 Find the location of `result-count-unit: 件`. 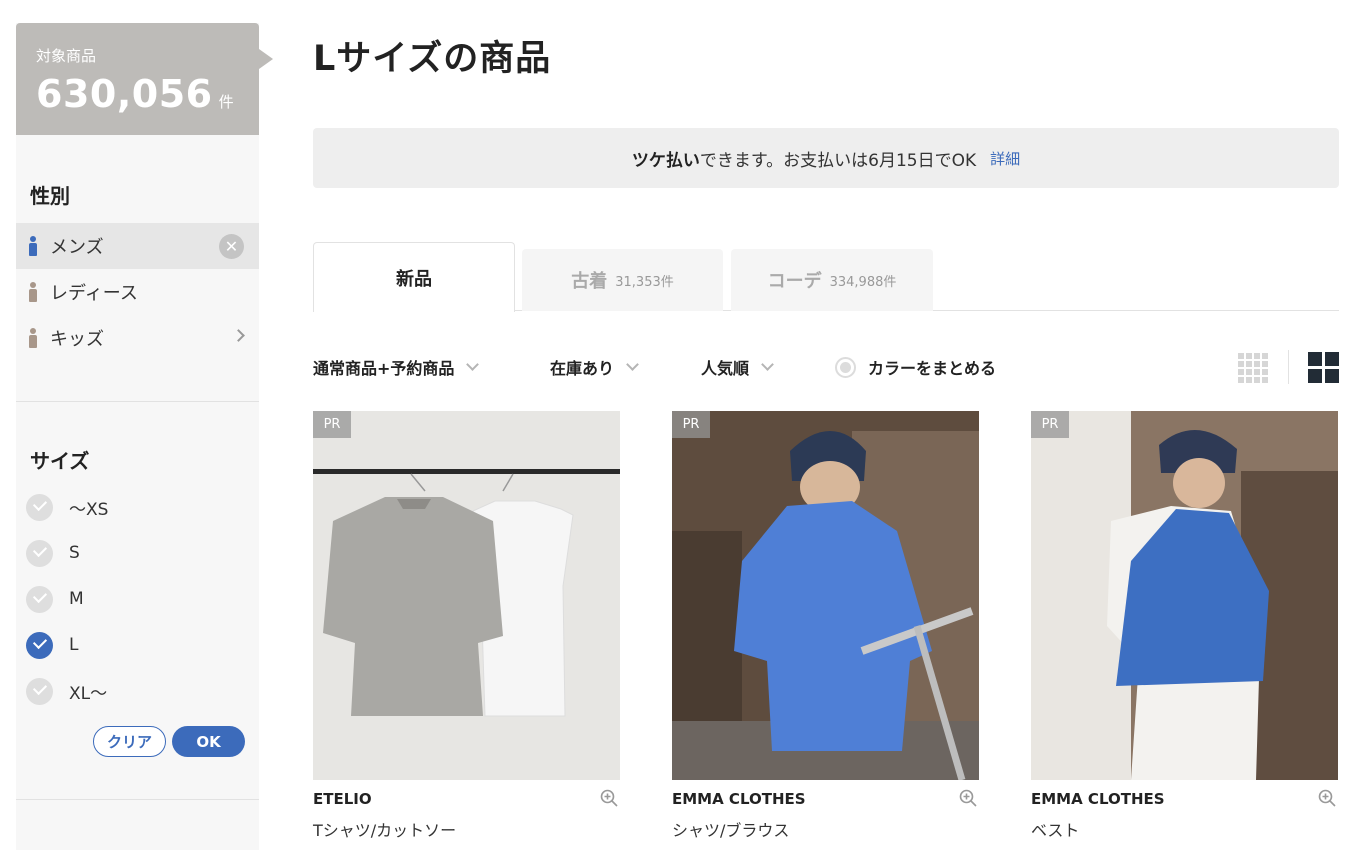

result-count-unit: 件 is located at coordinates (226, 102).